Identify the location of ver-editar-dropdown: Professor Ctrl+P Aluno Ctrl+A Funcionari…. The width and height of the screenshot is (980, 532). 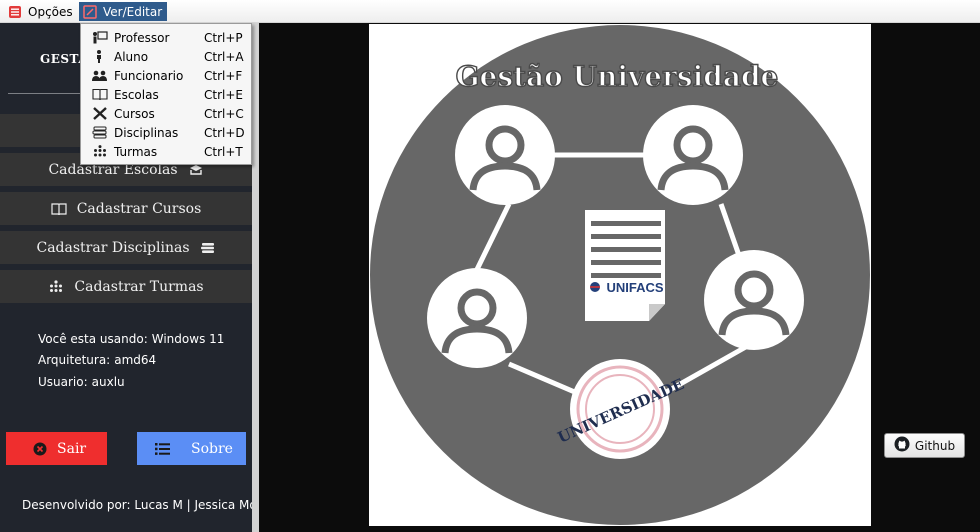
(166, 94).